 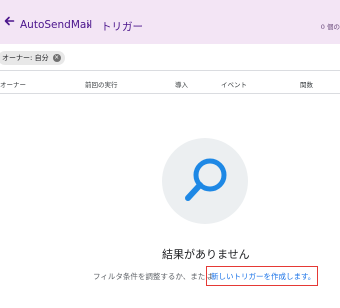 What do you see at coordinates (56, 58) in the screenshot?
I see `close-icon: ×` at bounding box center [56, 58].